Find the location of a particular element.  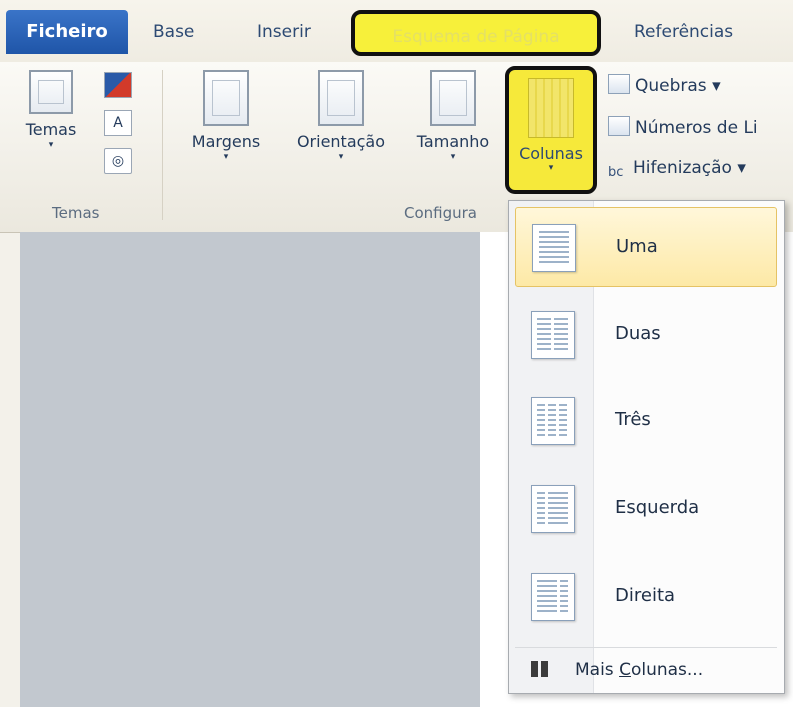

columns-icon is located at coordinates (551, 108).